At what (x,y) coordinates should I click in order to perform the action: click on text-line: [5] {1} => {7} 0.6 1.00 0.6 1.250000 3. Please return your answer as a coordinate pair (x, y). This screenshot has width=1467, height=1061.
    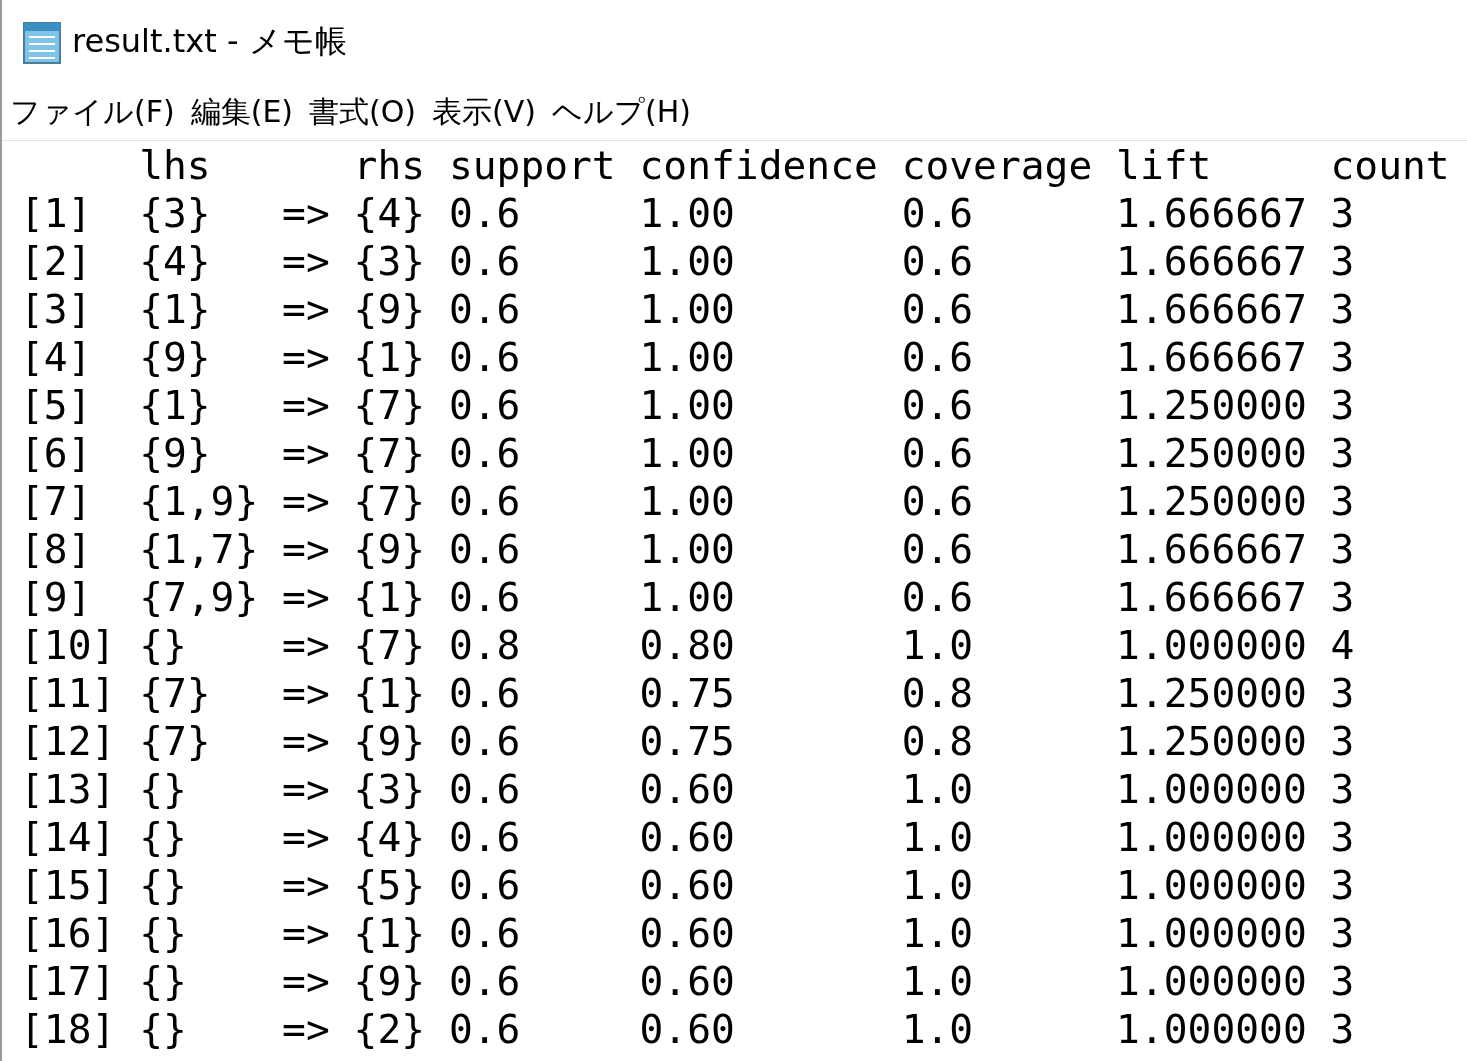
    Looking at the image, I should click on (687, 405).